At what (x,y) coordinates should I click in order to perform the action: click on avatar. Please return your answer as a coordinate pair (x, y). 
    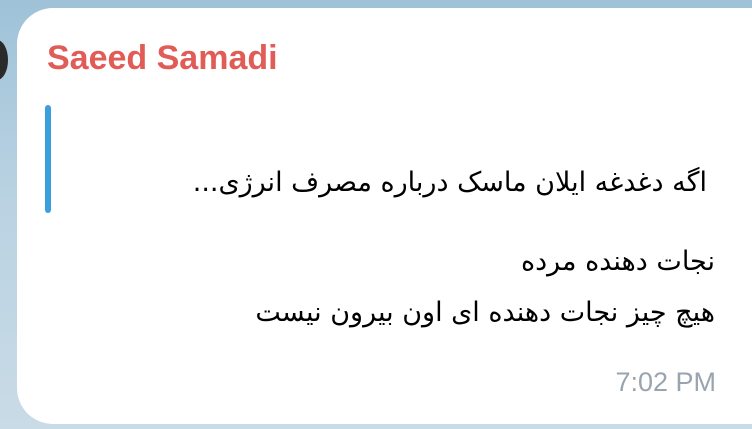
    Looking at the image, I should click on (4, 60).